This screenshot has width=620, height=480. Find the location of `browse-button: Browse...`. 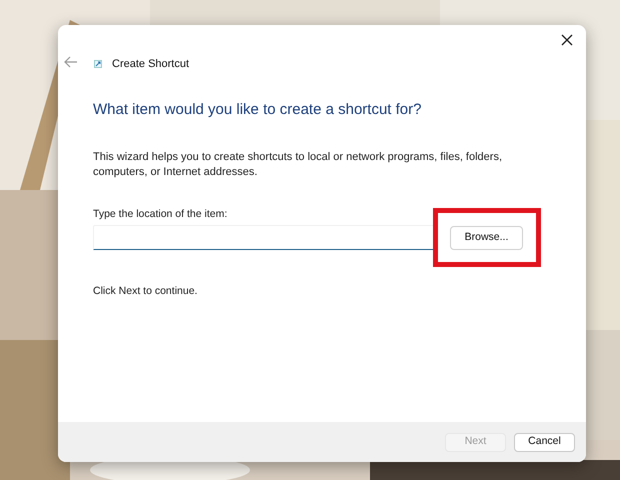

browse-button: Browse... is located at coordinates (486, 238).